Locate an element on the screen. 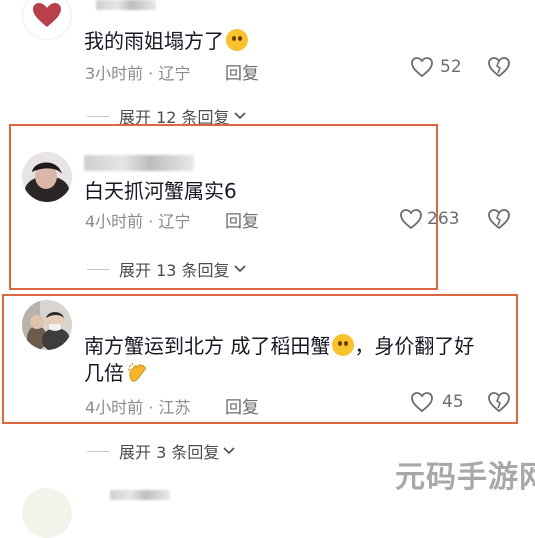 The height and width of the screenshot is (538, 535). comment-text: 南方蟹运到北方 成了稻田蟹 ，身价翻了好 is located at coordinates (279, 346).